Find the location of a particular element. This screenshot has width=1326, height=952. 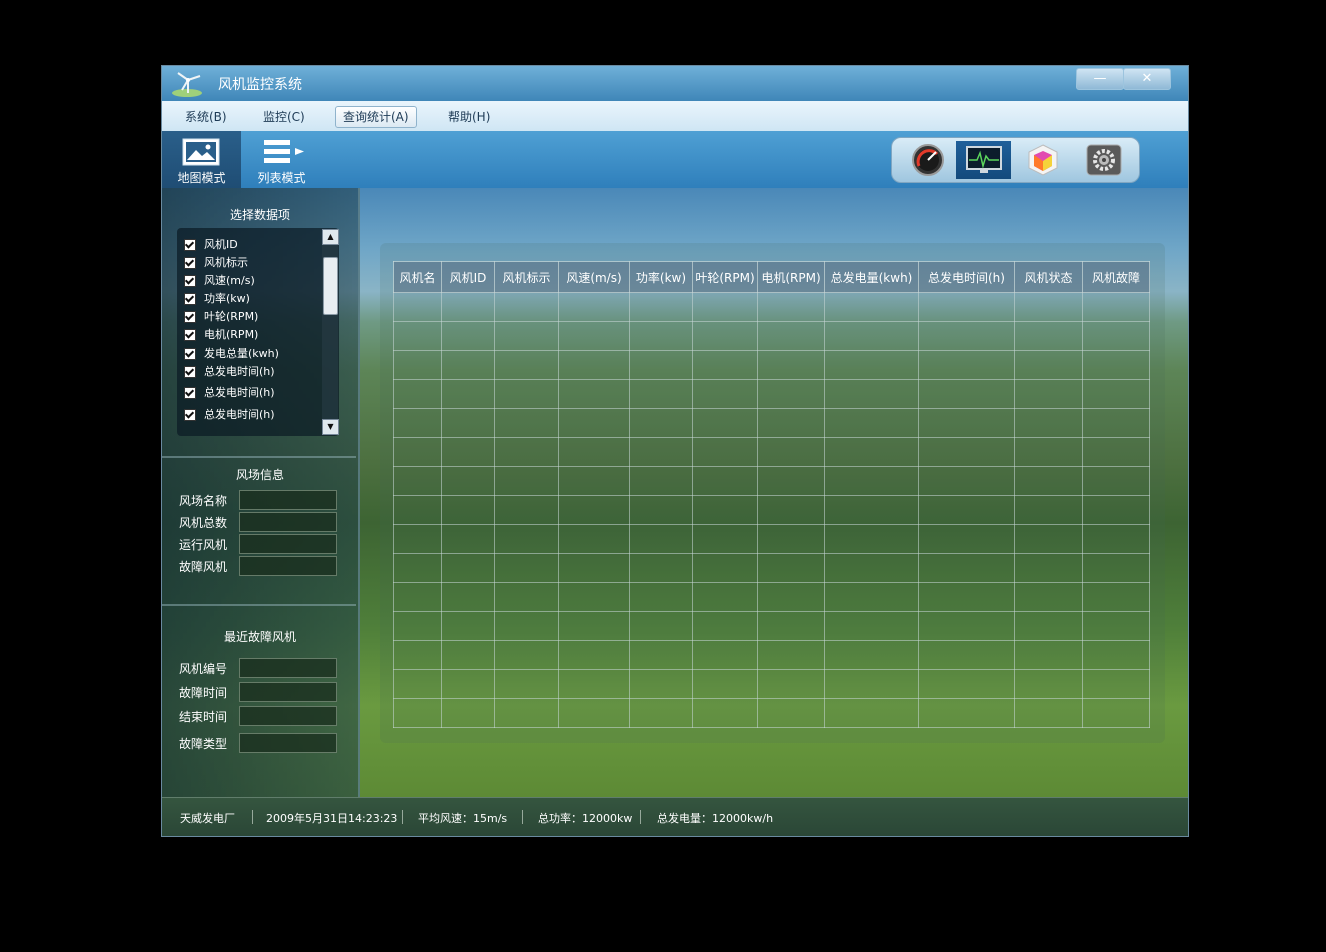

gauge-tool-button is located at coordinates (927, 160).